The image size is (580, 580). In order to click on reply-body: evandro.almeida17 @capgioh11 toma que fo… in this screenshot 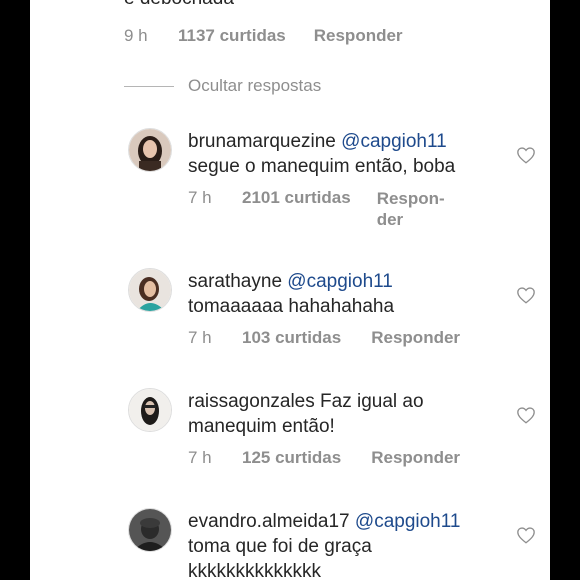, I will do `click(348, 544)`.